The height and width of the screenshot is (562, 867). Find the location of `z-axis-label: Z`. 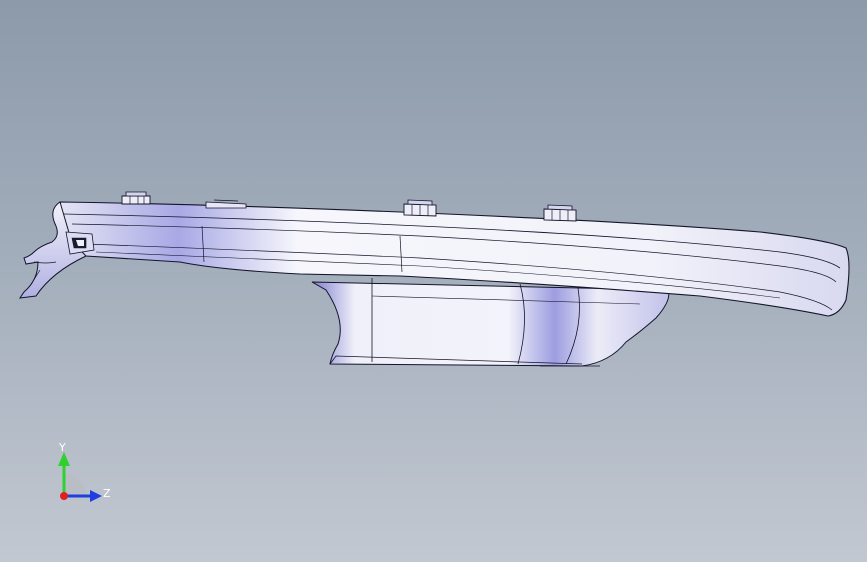

z-axis-label: Z is located at coordinates (107, 493).